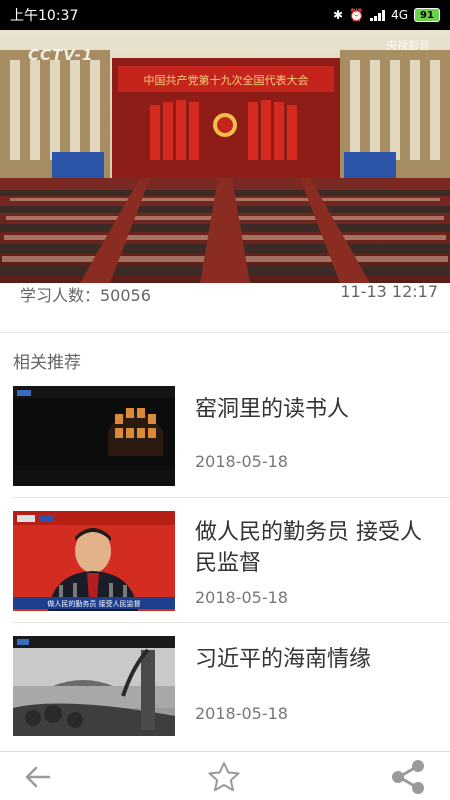 This screenshot has height=800, width=450. What do you see at coordinates (94, 686) in the screenshot?
I see `thumbnail-seaside` at bounding box center [94, 686].